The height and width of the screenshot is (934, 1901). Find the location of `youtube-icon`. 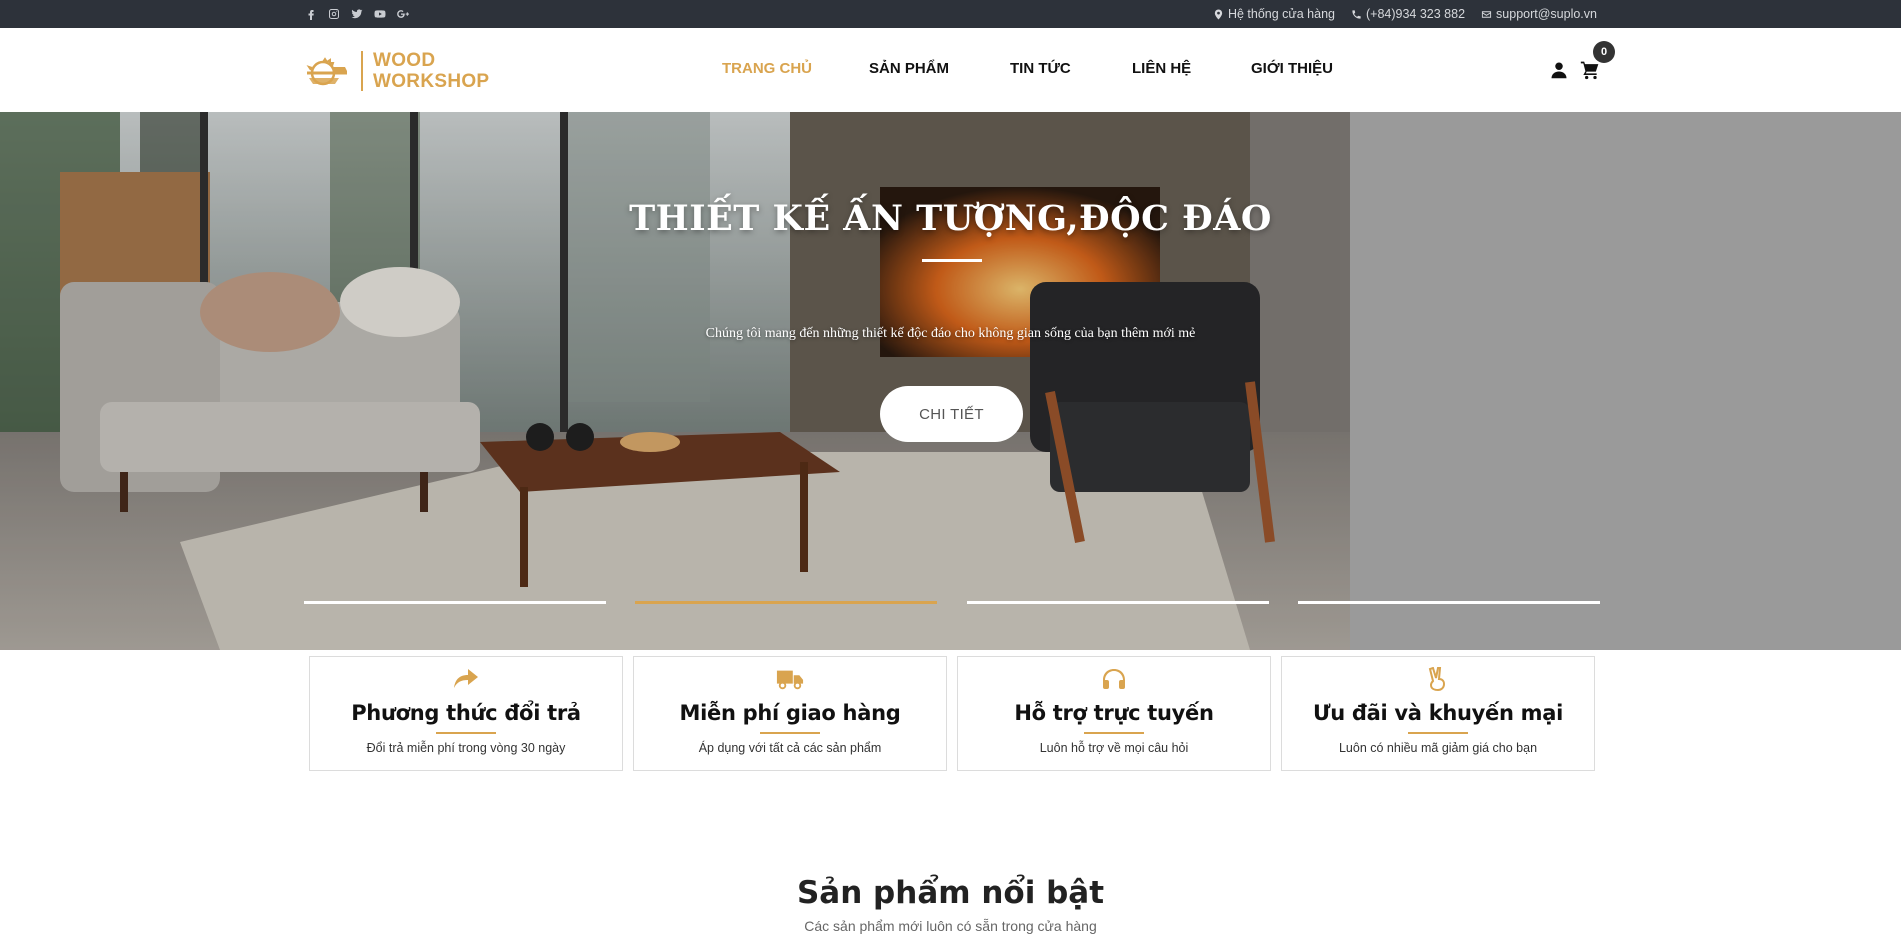

youtube-icon is located at coordinates (380, 14).